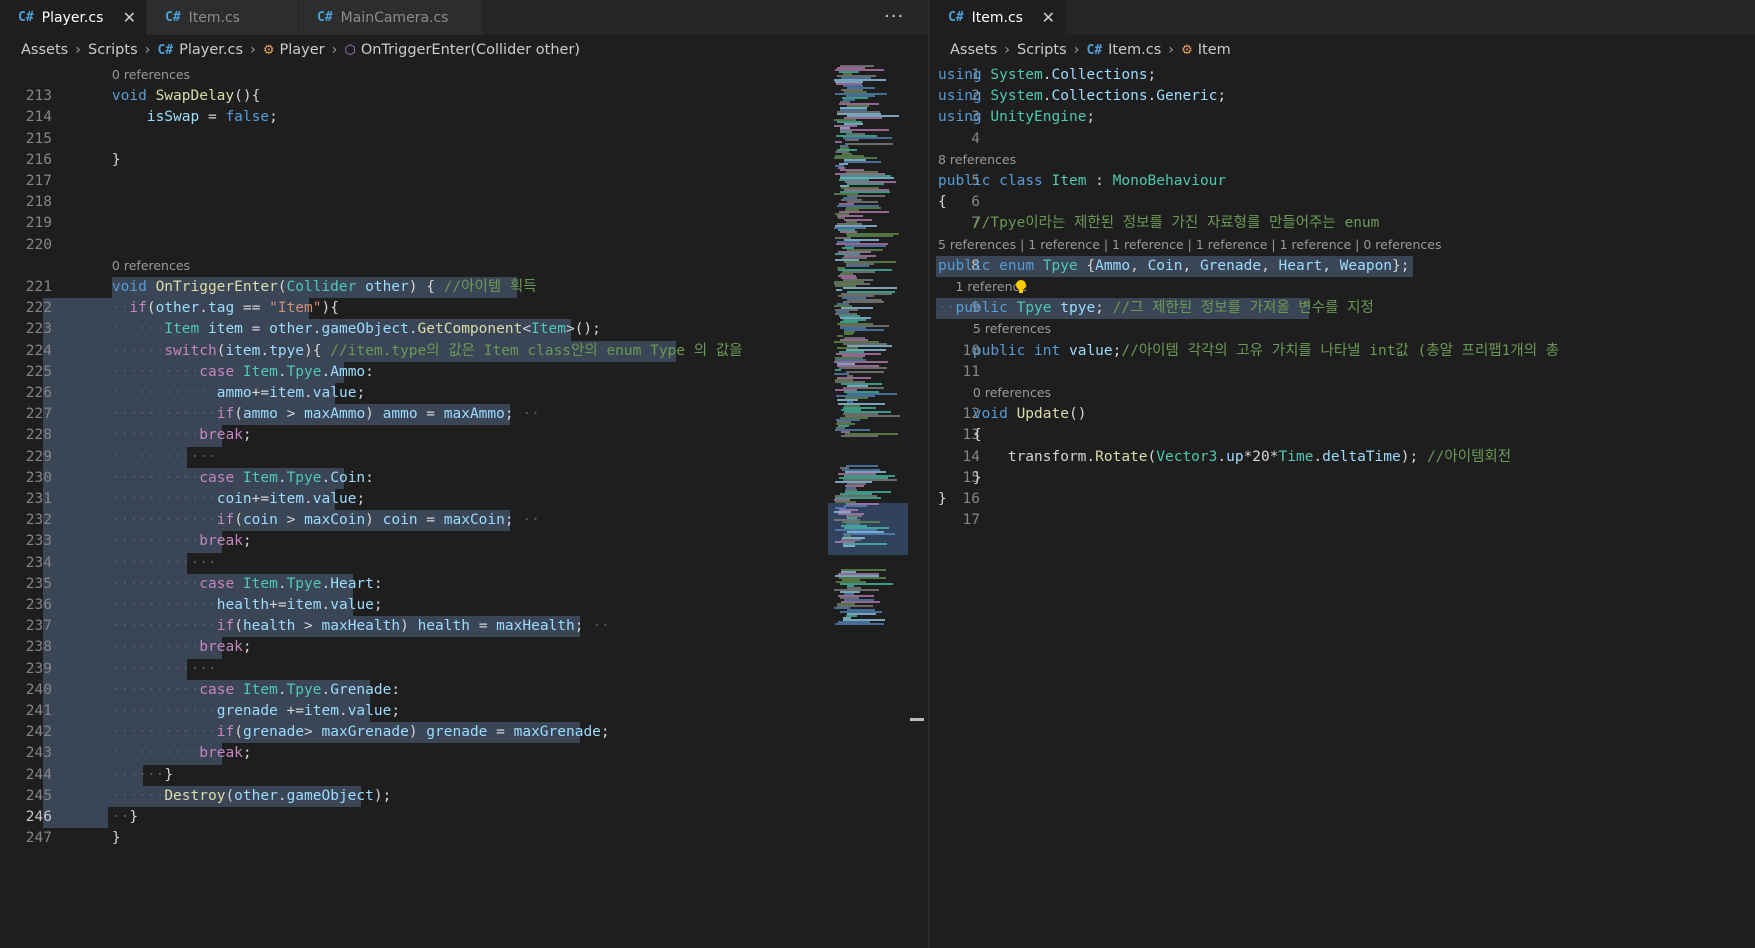  I want to click on code-line: 228 ··········break;, so click(464, 436).